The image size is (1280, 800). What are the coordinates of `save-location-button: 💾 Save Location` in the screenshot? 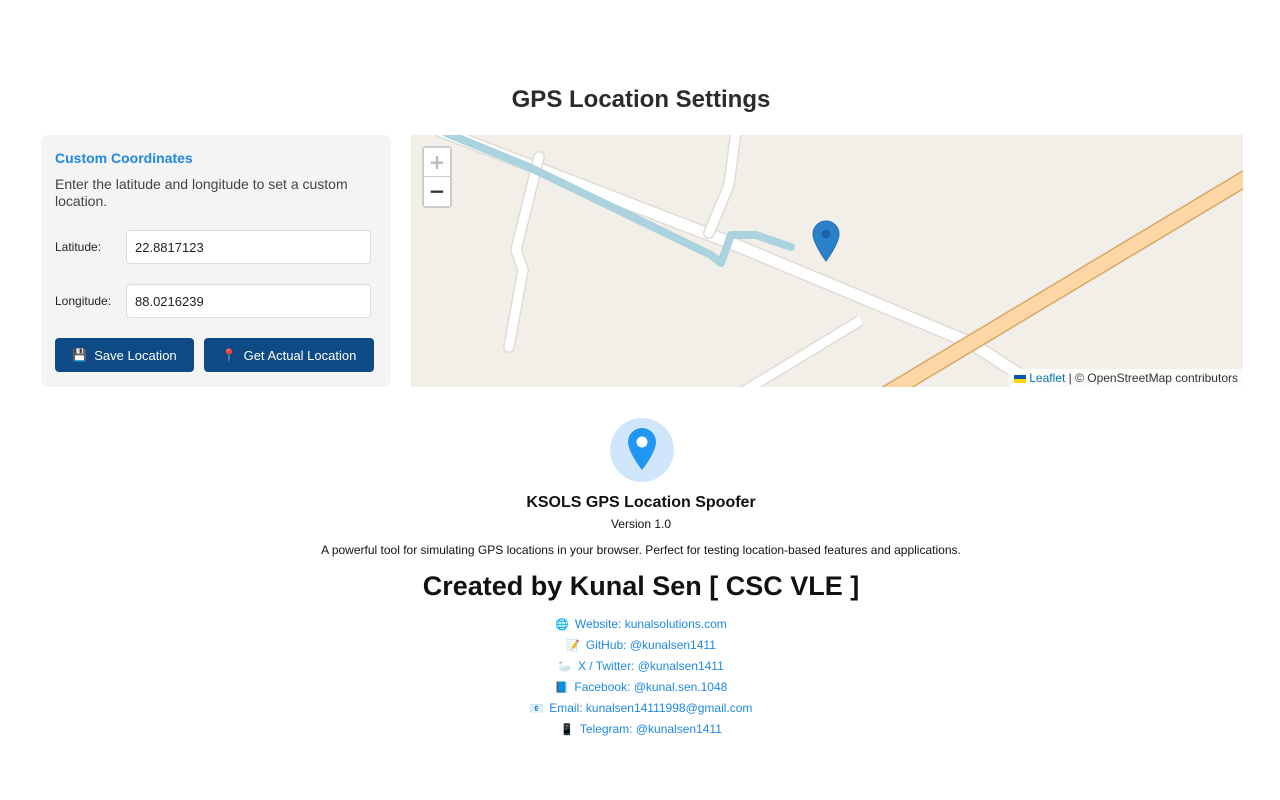 It's located at (124, 355).